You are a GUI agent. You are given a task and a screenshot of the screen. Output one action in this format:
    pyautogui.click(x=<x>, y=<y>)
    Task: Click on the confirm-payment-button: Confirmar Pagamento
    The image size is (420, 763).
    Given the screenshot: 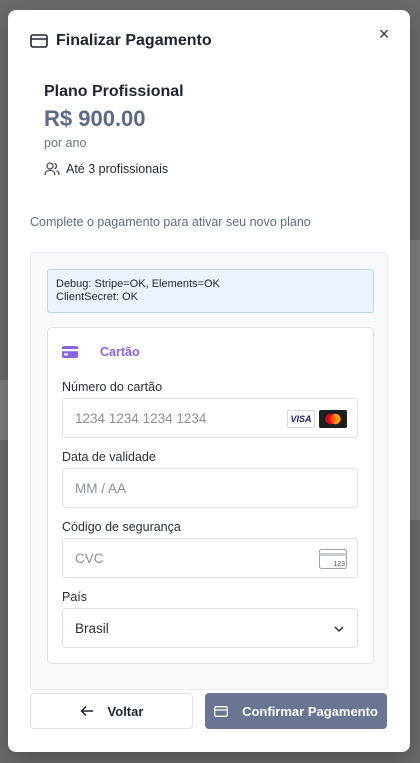 What is the action you would take?
    pyautogui.click(x=296, y=711)
    